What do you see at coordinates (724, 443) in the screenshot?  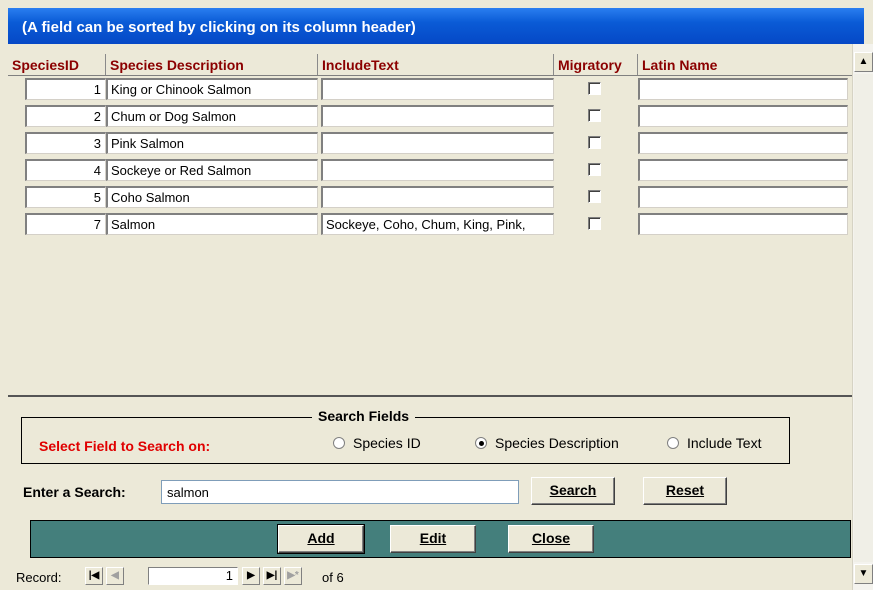 I see `radio-include-text-label: Include Text` at bounding box center [724, 443].